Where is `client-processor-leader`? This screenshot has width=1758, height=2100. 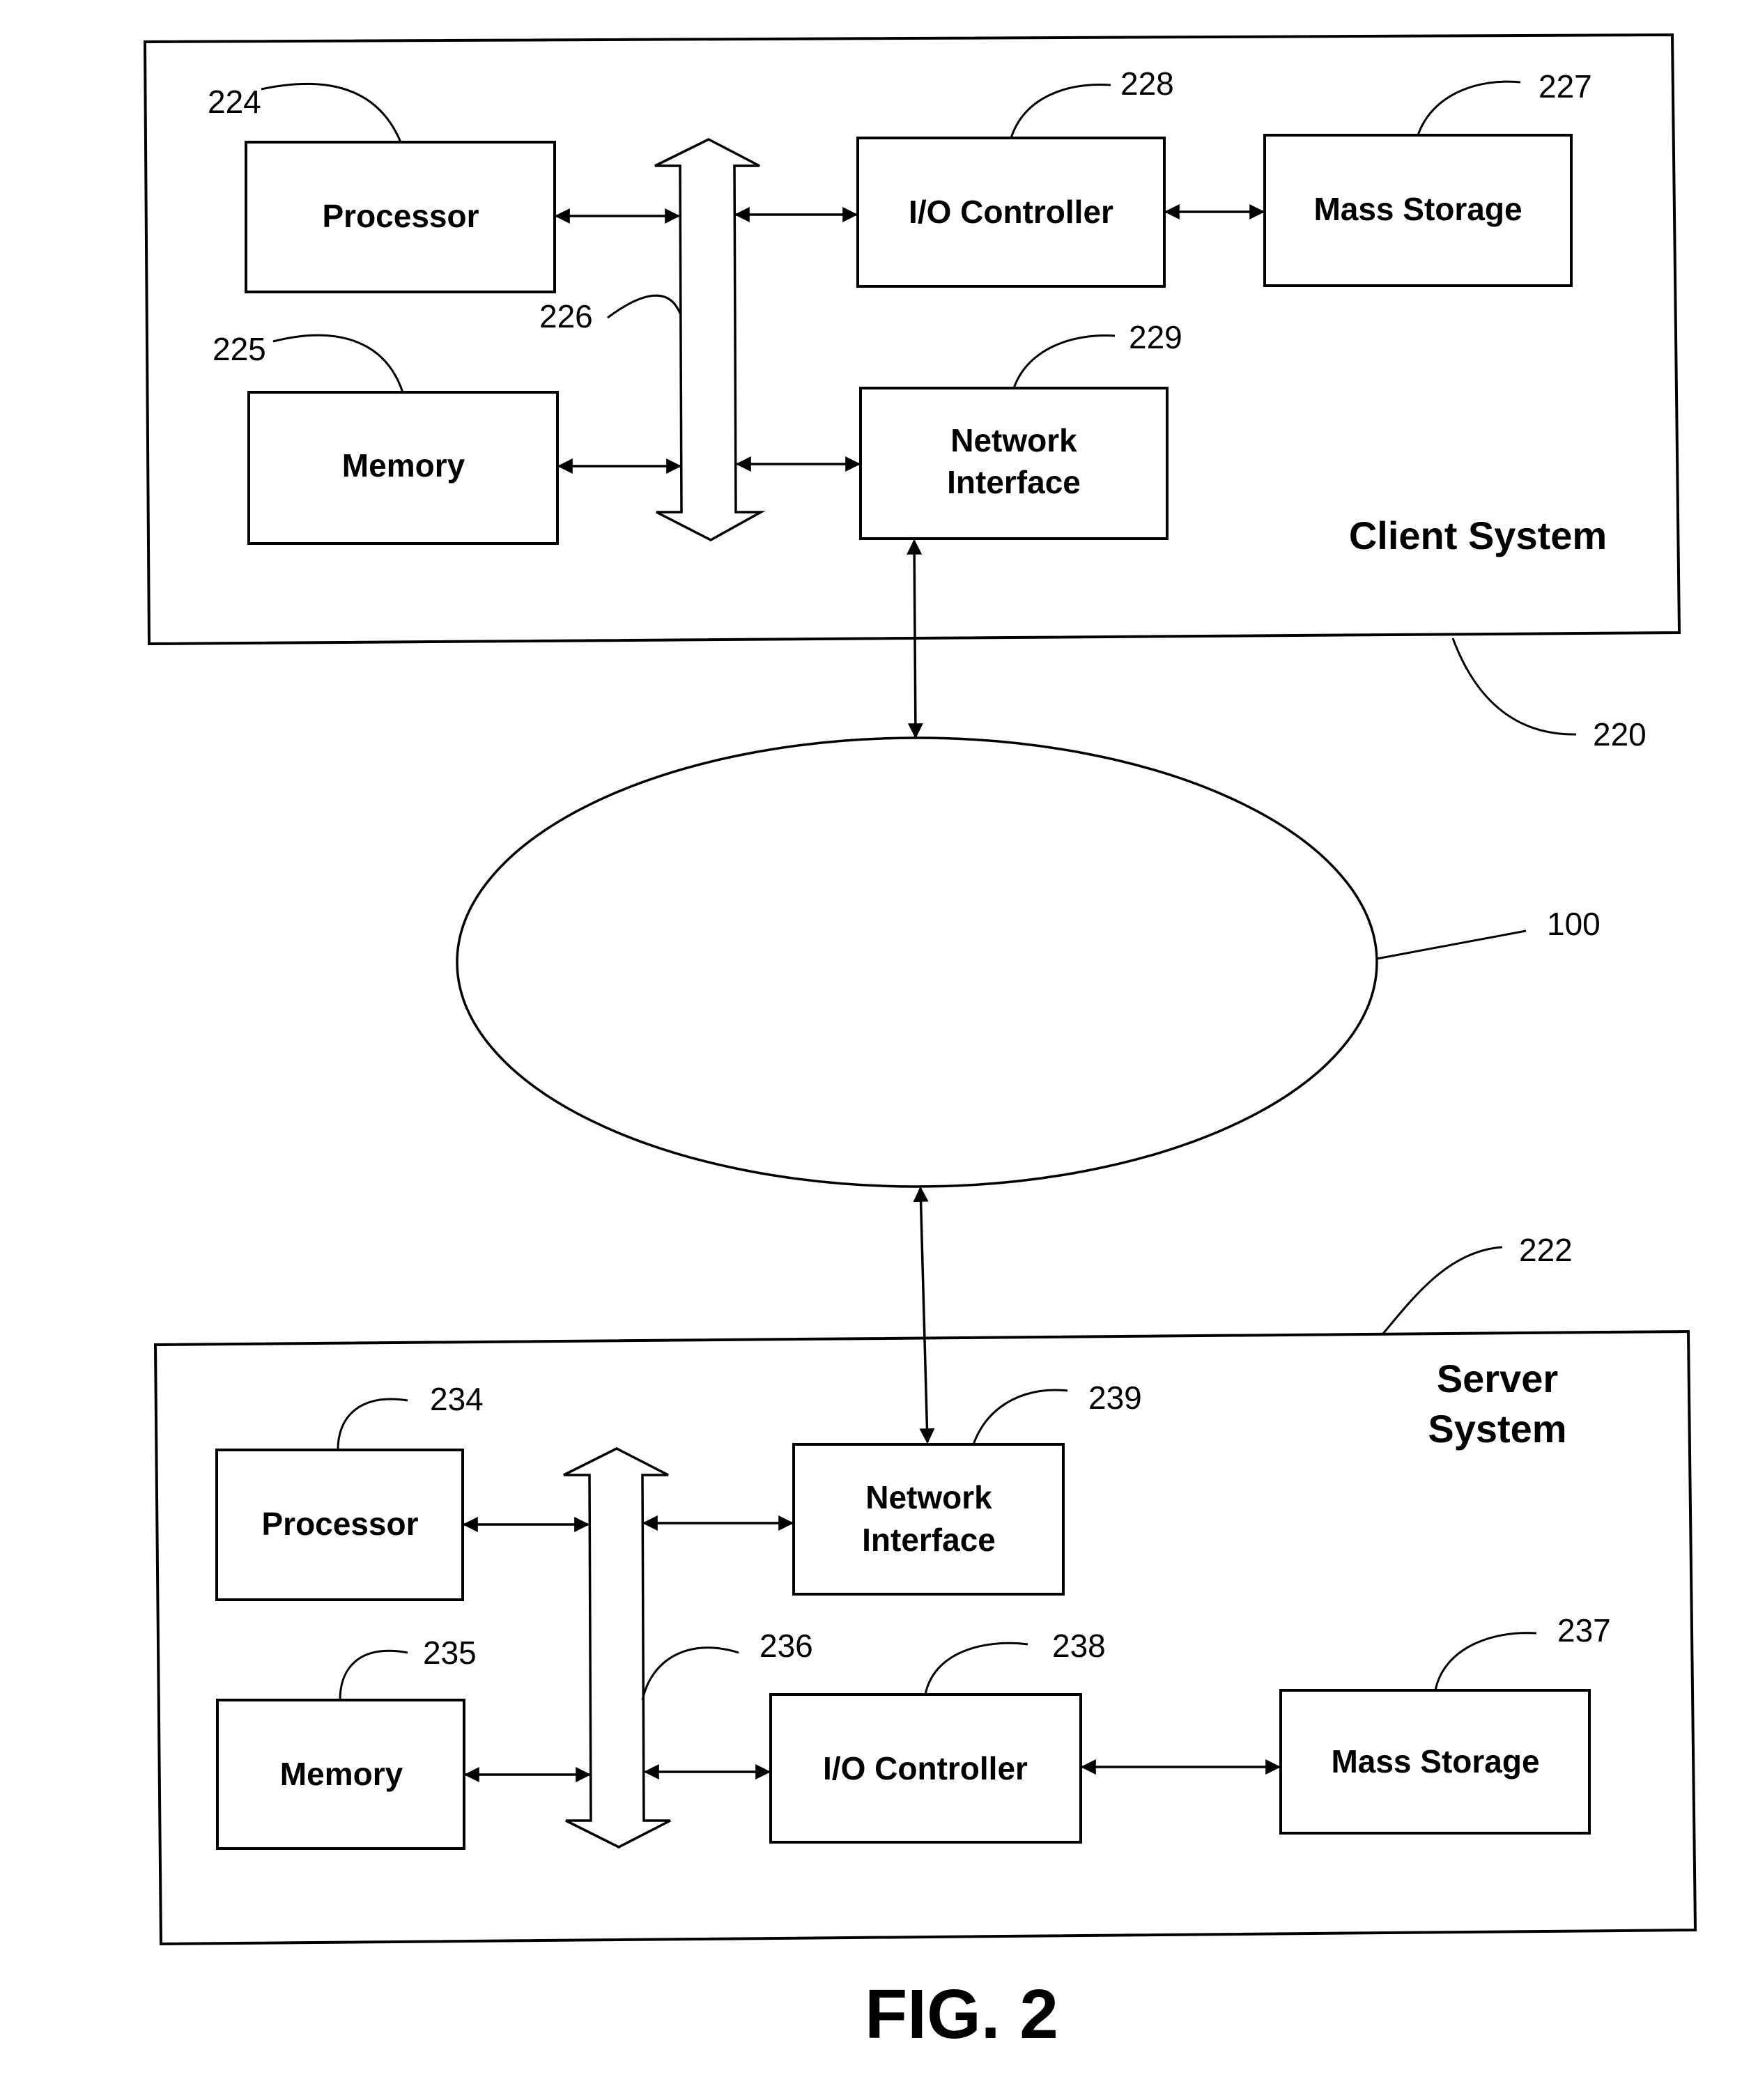
client-processor-leader is located at coordinates (331, 113).